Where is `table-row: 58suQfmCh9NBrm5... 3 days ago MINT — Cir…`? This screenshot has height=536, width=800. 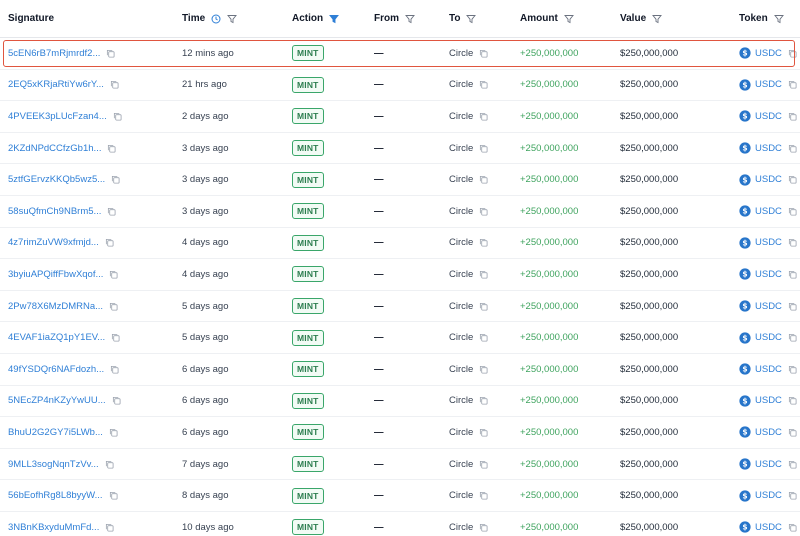 table-row: 58suQfmCh9NBrm5... 3 days ago MINT — Cir… is located at coordinates (400, 212).